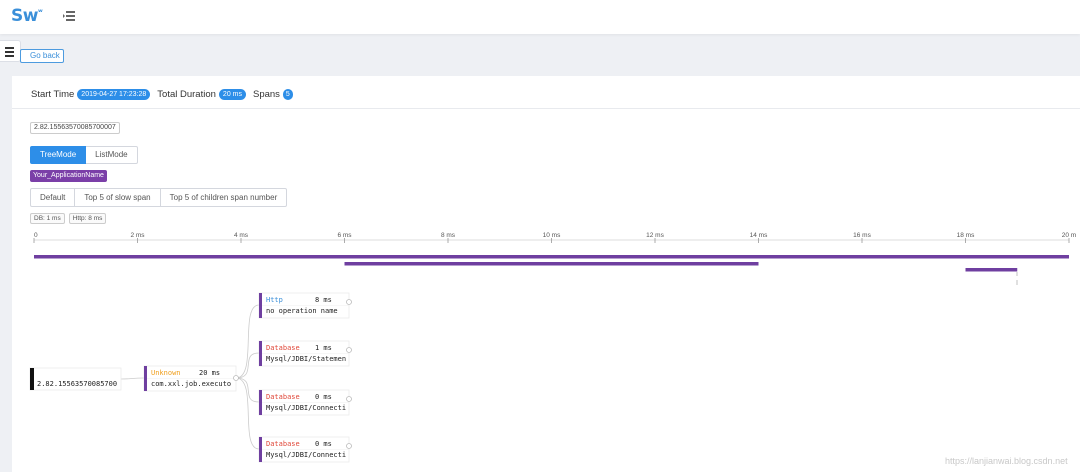 The width and height of the screenshot is (1080, 472). What do you see at coordinates (1069, 235) in the screenshot?
I see `axis-tick-label: 20 m` at bounding box center [1069, 235].